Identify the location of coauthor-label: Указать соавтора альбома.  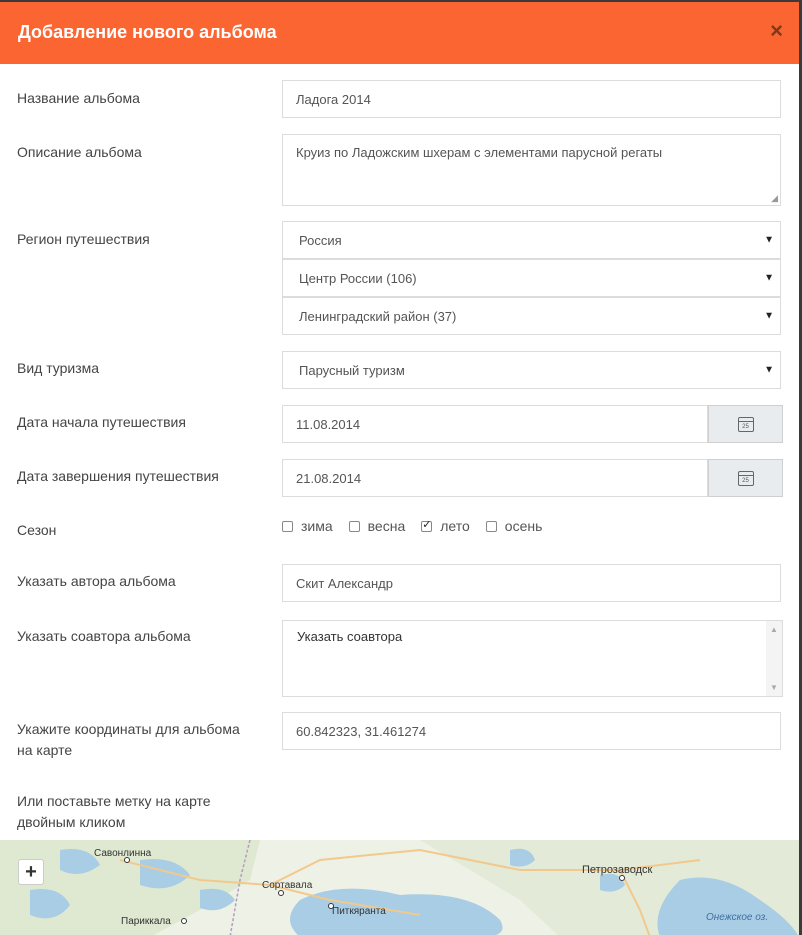
(104, 636).